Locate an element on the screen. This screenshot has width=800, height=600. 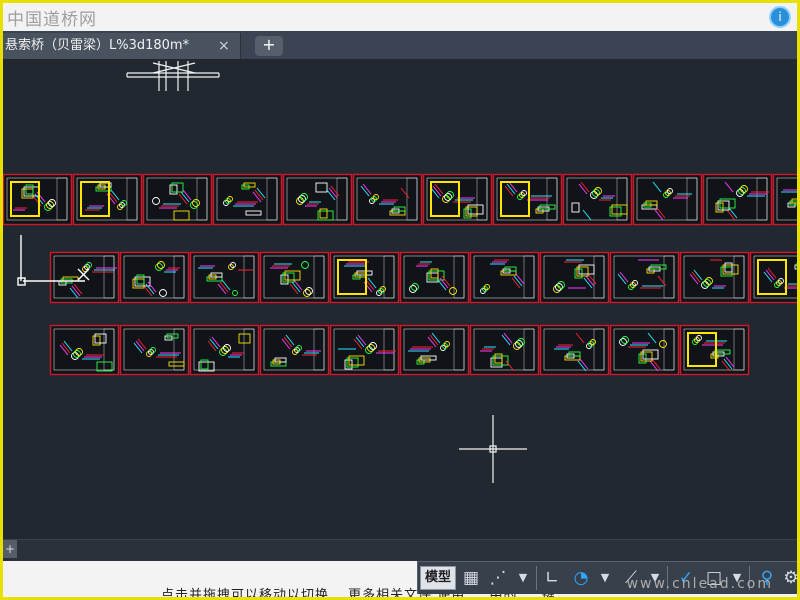
polar-icon: ◔ is located at coordinates (581, 578).